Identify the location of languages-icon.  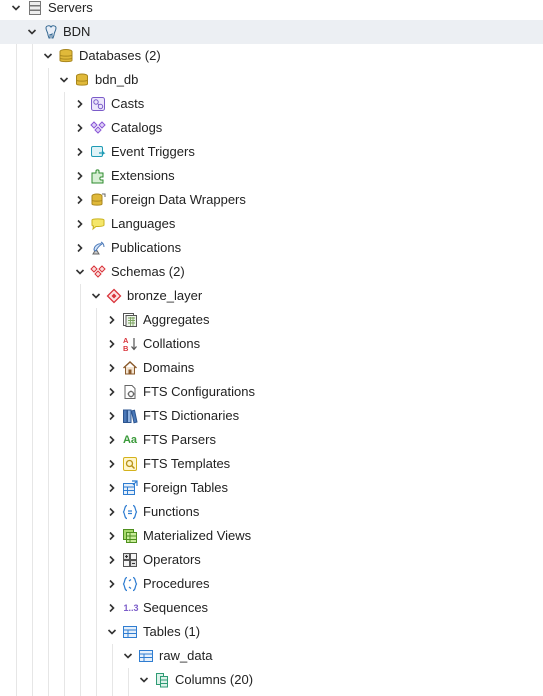
(98, 224).